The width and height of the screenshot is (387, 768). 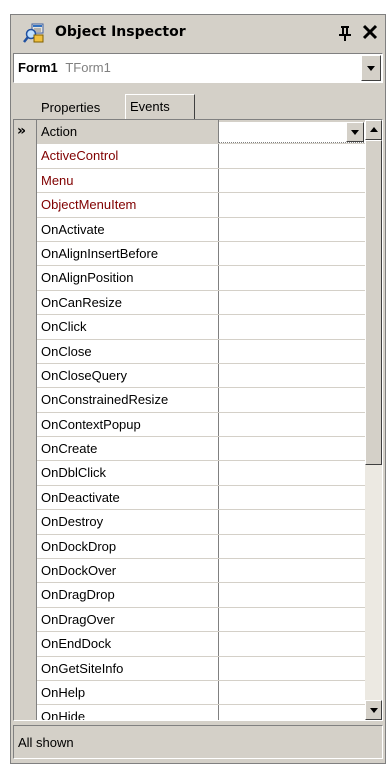 What do you see at coordinates (202, 376) in the screenshot?
I see `event-row: OnCloseQuery` at bounding box center [202, 376].